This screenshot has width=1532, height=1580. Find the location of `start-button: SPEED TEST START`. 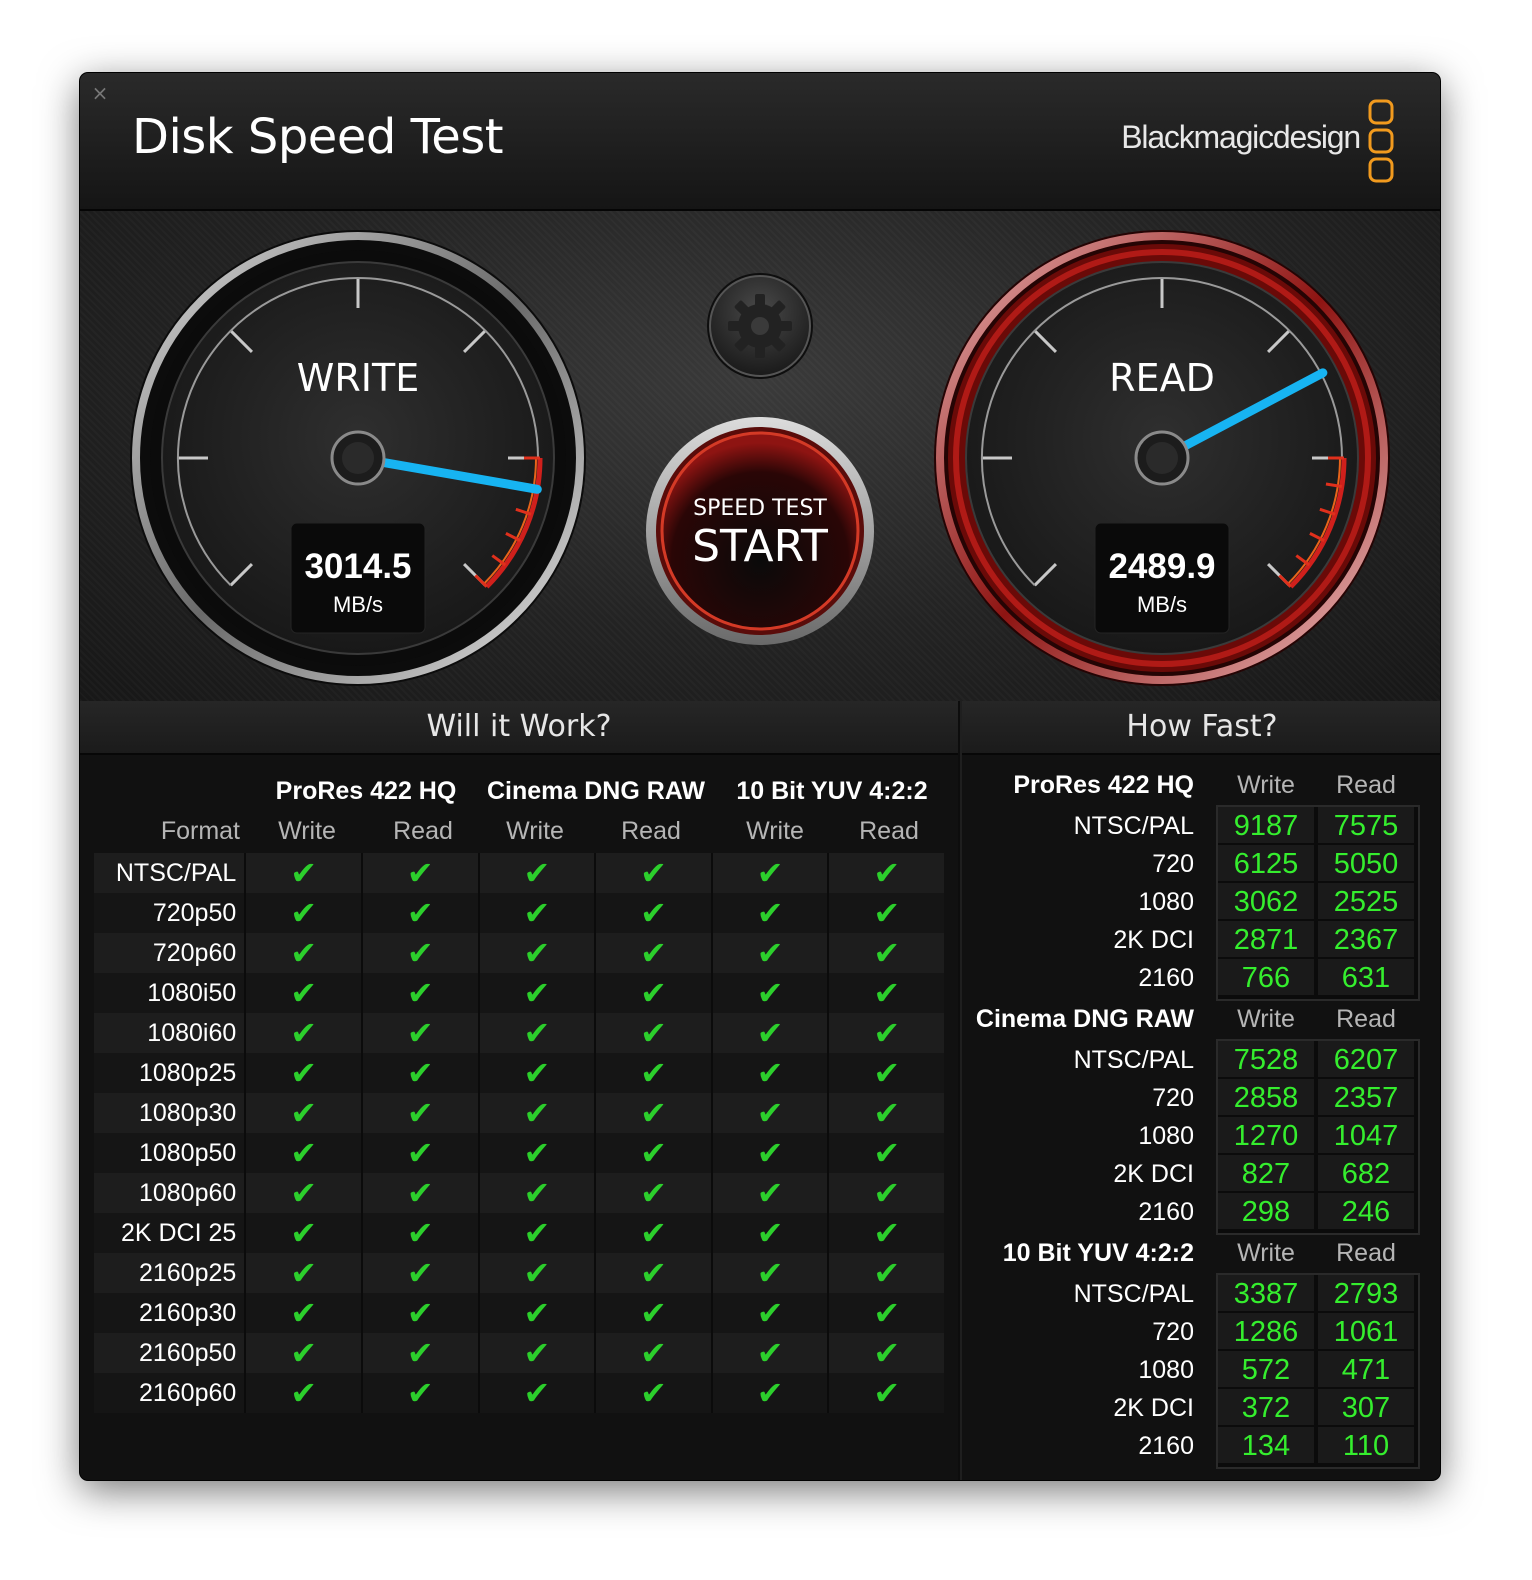

start-button: SPEED TEST START is located at coordinates (760, 531).